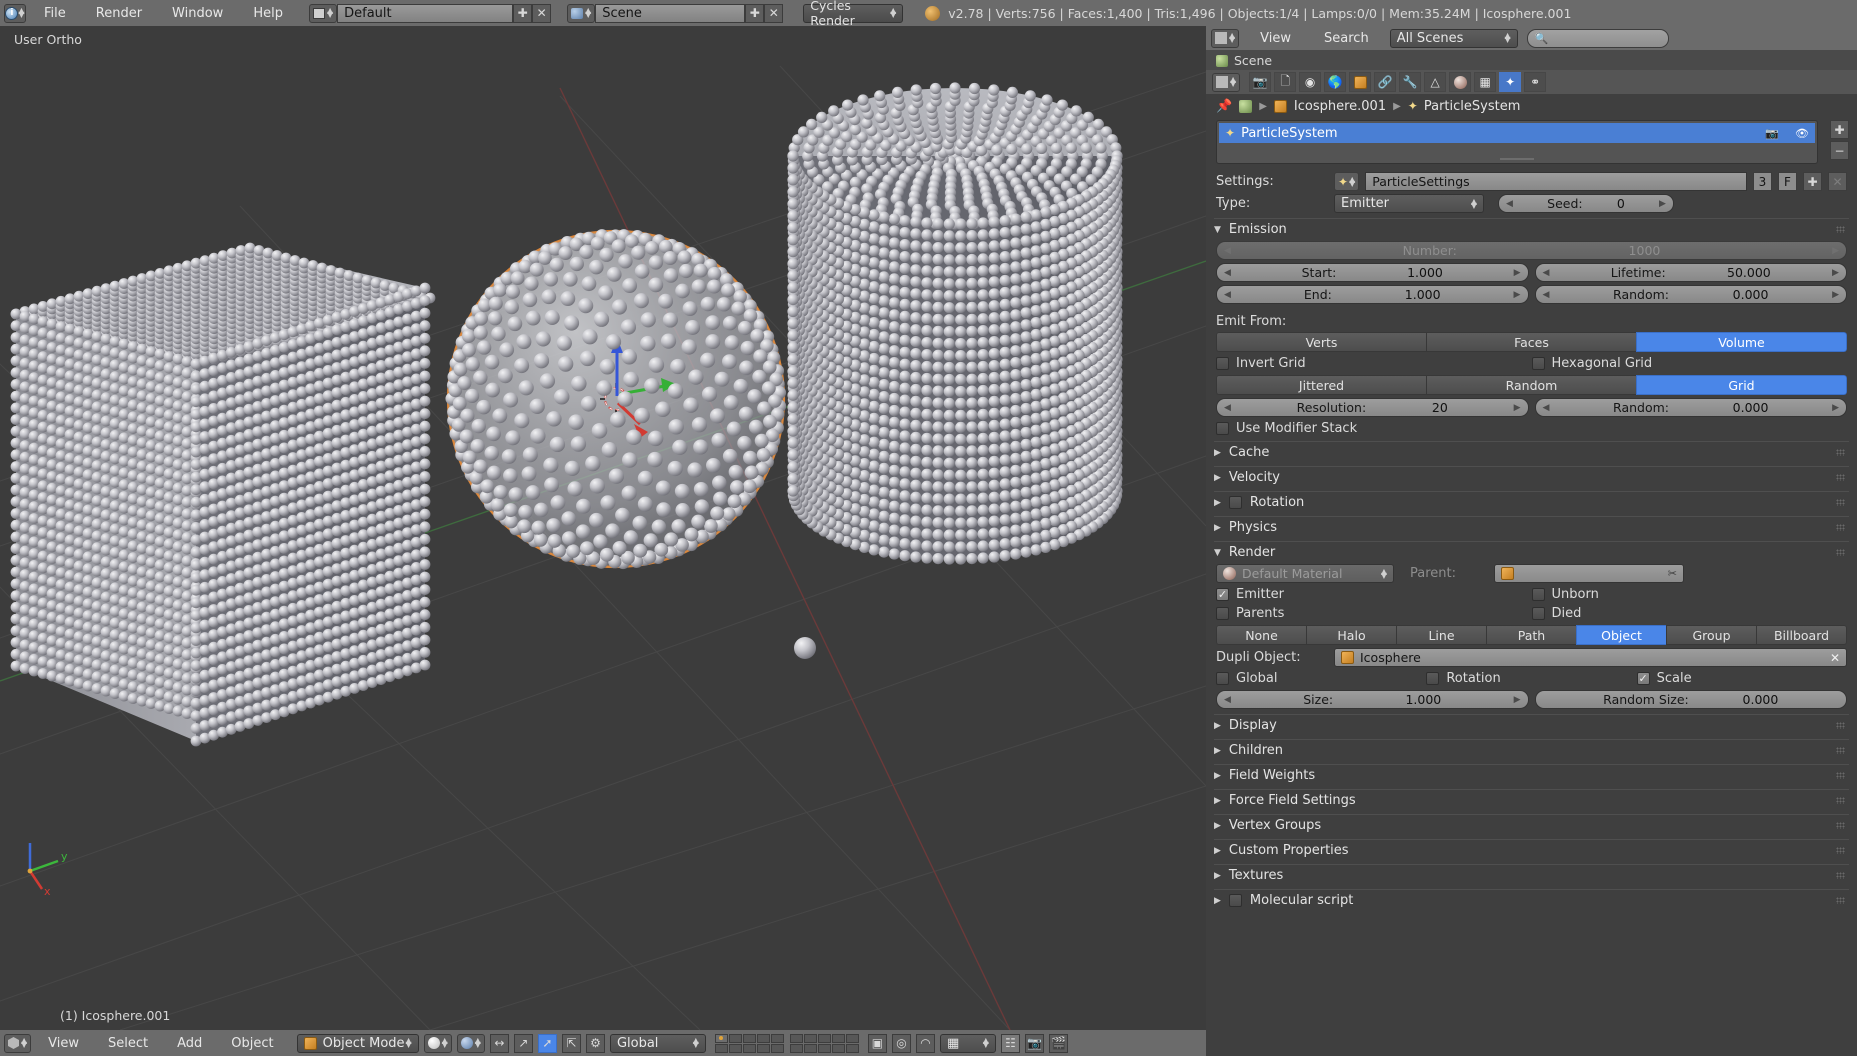  I want to click on died-checkbox, so click(1538, 613).